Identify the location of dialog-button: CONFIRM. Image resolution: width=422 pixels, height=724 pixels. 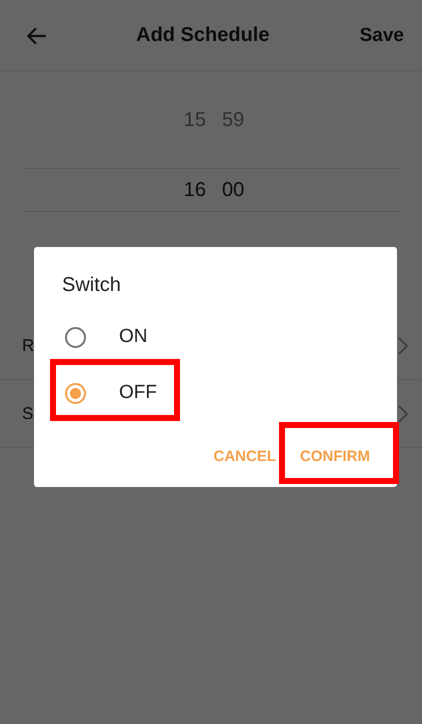
(335, 456).